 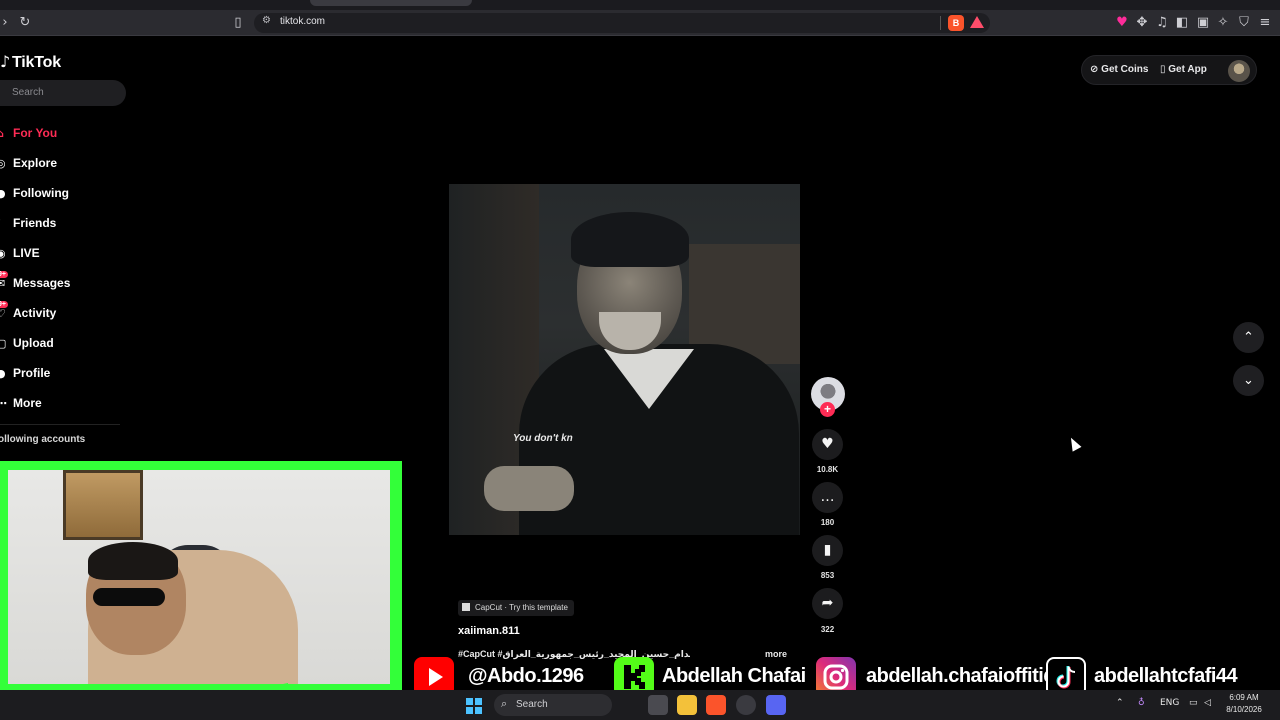 What do you see at coordinates (4, 304) in the screenshot?
I see `activity-badge: 9+` at bounding box center [4, 304].